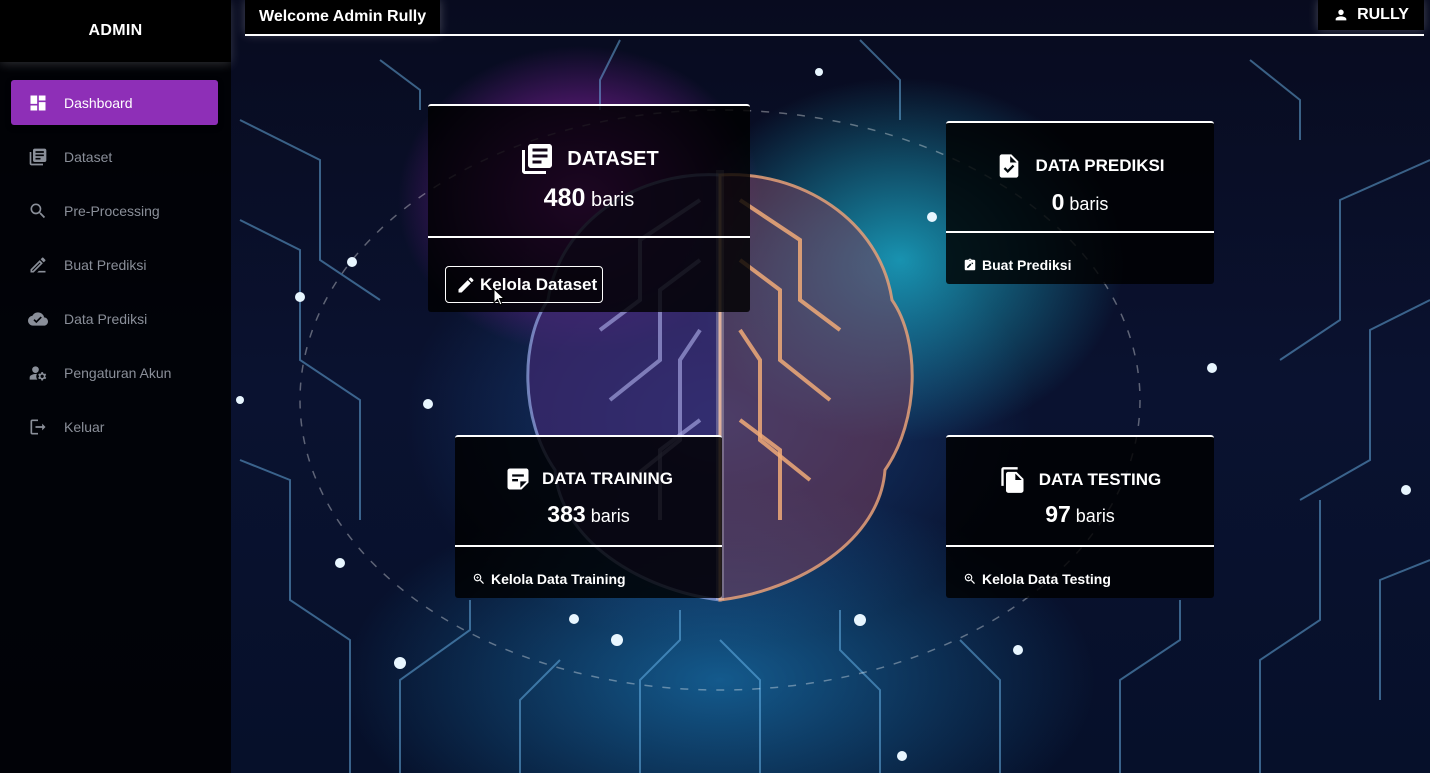  What do you see at coordinates (589, 198) in the screenshot?
I see `dataset-card-count: 480 baris` at bounding box center [589, 198].